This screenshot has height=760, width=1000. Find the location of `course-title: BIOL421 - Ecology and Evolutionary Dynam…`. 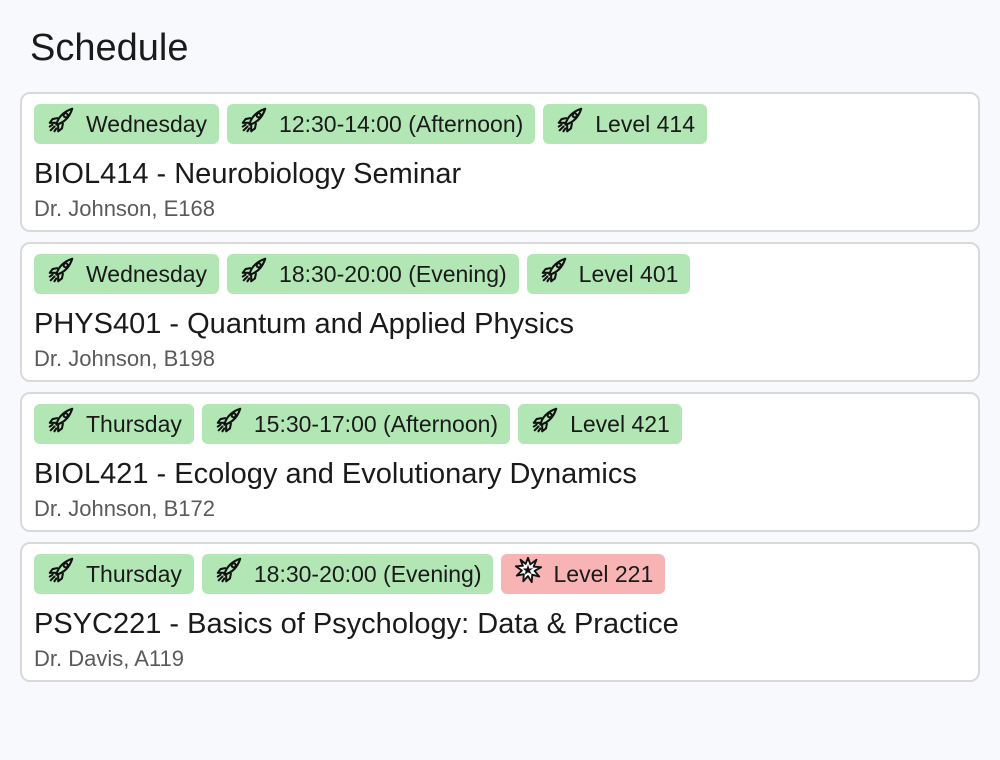

course-title: BIOL421 - Ecology and Evolutionary Dynam… is located at coordinates (335, 474).